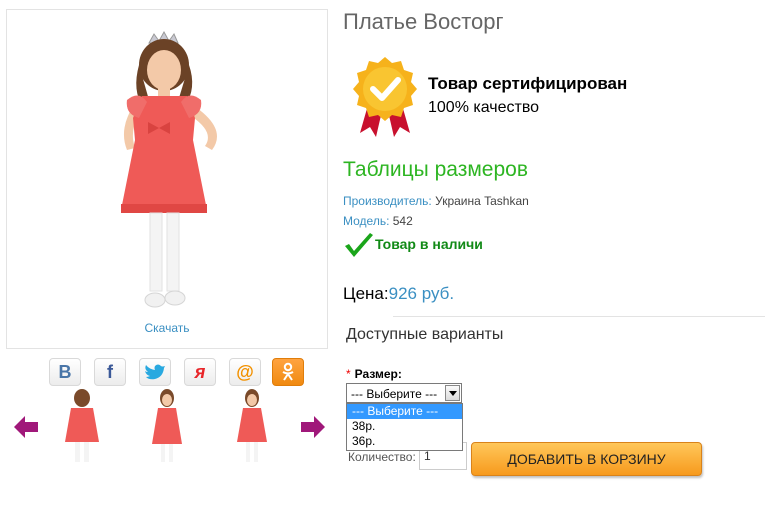 This screenshot has width=777, height=522. What do you see at coordinates (528, 83) in the screenshot?
I see `certificate-title: Товар сертифицирован` at bounding box center [528, 83].